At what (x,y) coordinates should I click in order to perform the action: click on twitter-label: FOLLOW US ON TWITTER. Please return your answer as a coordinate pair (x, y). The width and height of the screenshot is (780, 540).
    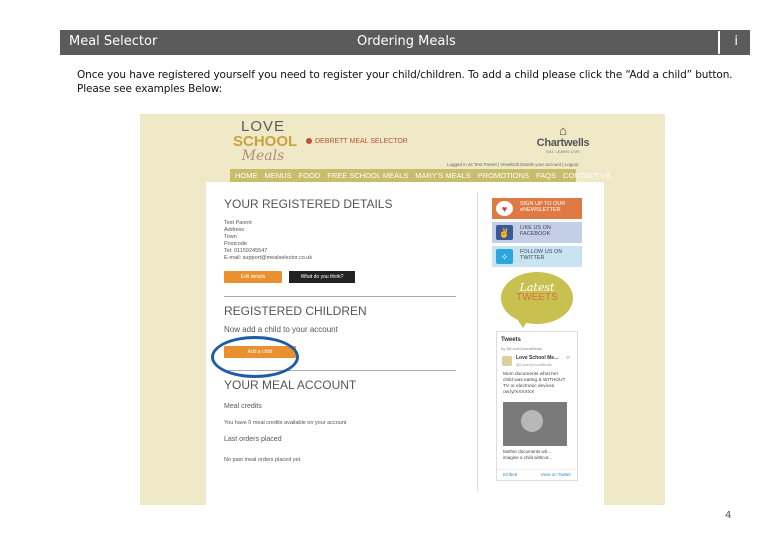
    Looking at the image, I should click on (541, 255).